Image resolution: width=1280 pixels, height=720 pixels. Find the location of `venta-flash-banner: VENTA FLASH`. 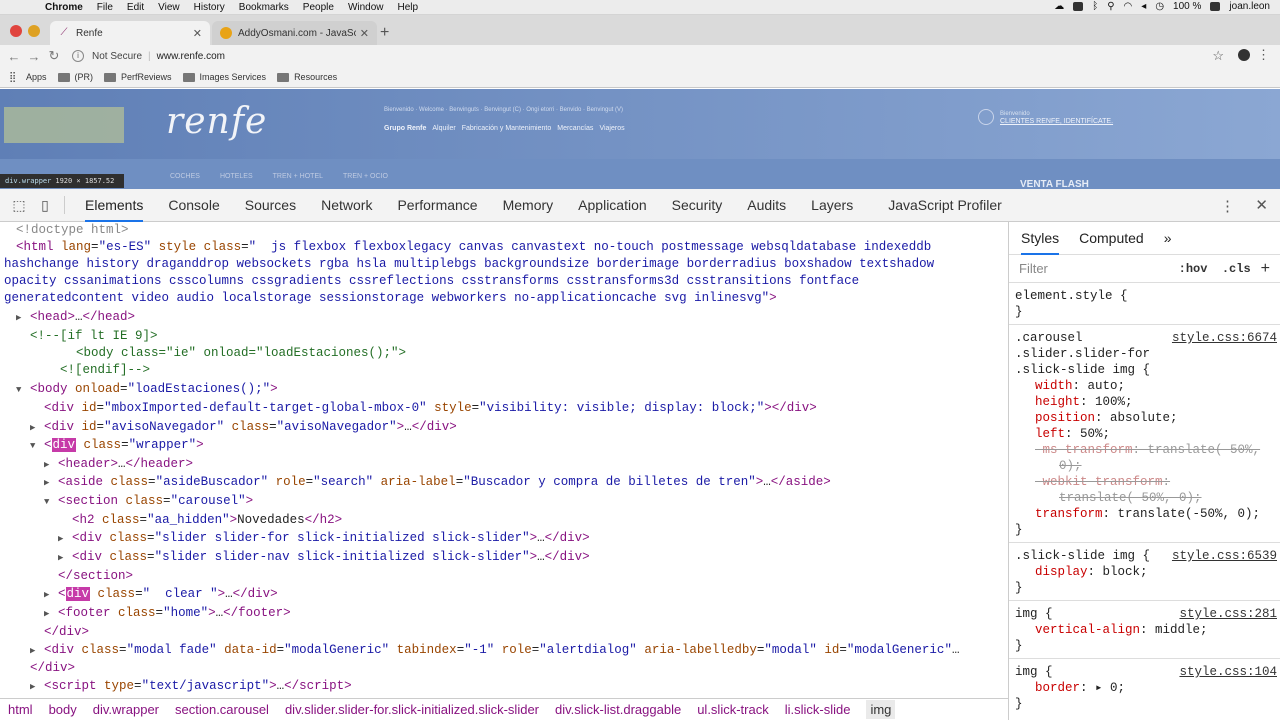

venta-flash-banner: VENTA FLASH is located at coordinates (1054, 184).